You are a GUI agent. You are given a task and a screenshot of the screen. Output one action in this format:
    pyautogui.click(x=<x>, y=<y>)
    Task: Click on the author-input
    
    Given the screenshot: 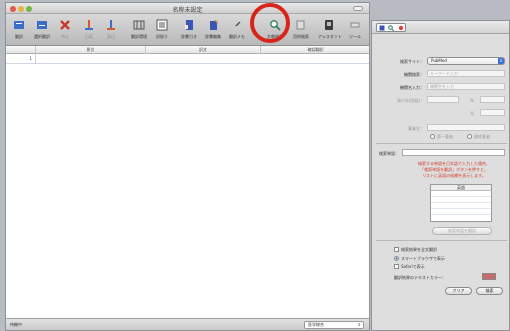 What is the action you would take?
    pyautogui.click(x=466, y=127)
    